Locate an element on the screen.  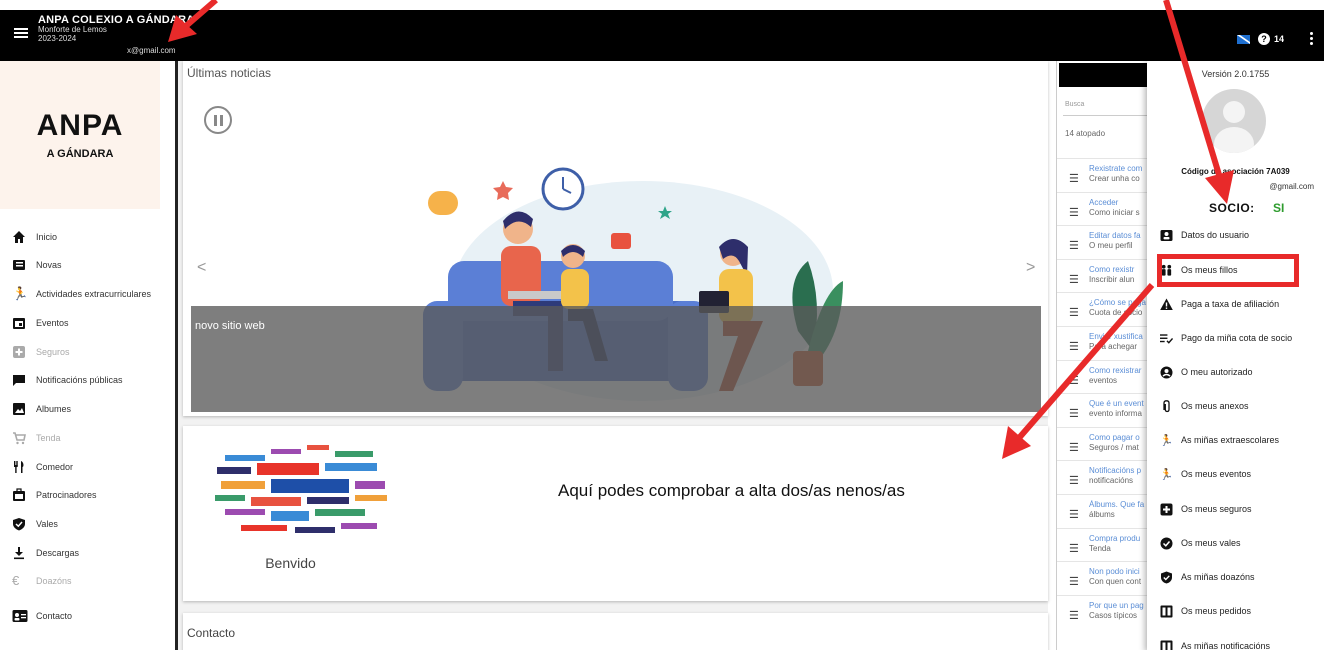
faq-item: ☰ ¿Cómo se paga Cuota de socio is located at coordinates (1103, 308).